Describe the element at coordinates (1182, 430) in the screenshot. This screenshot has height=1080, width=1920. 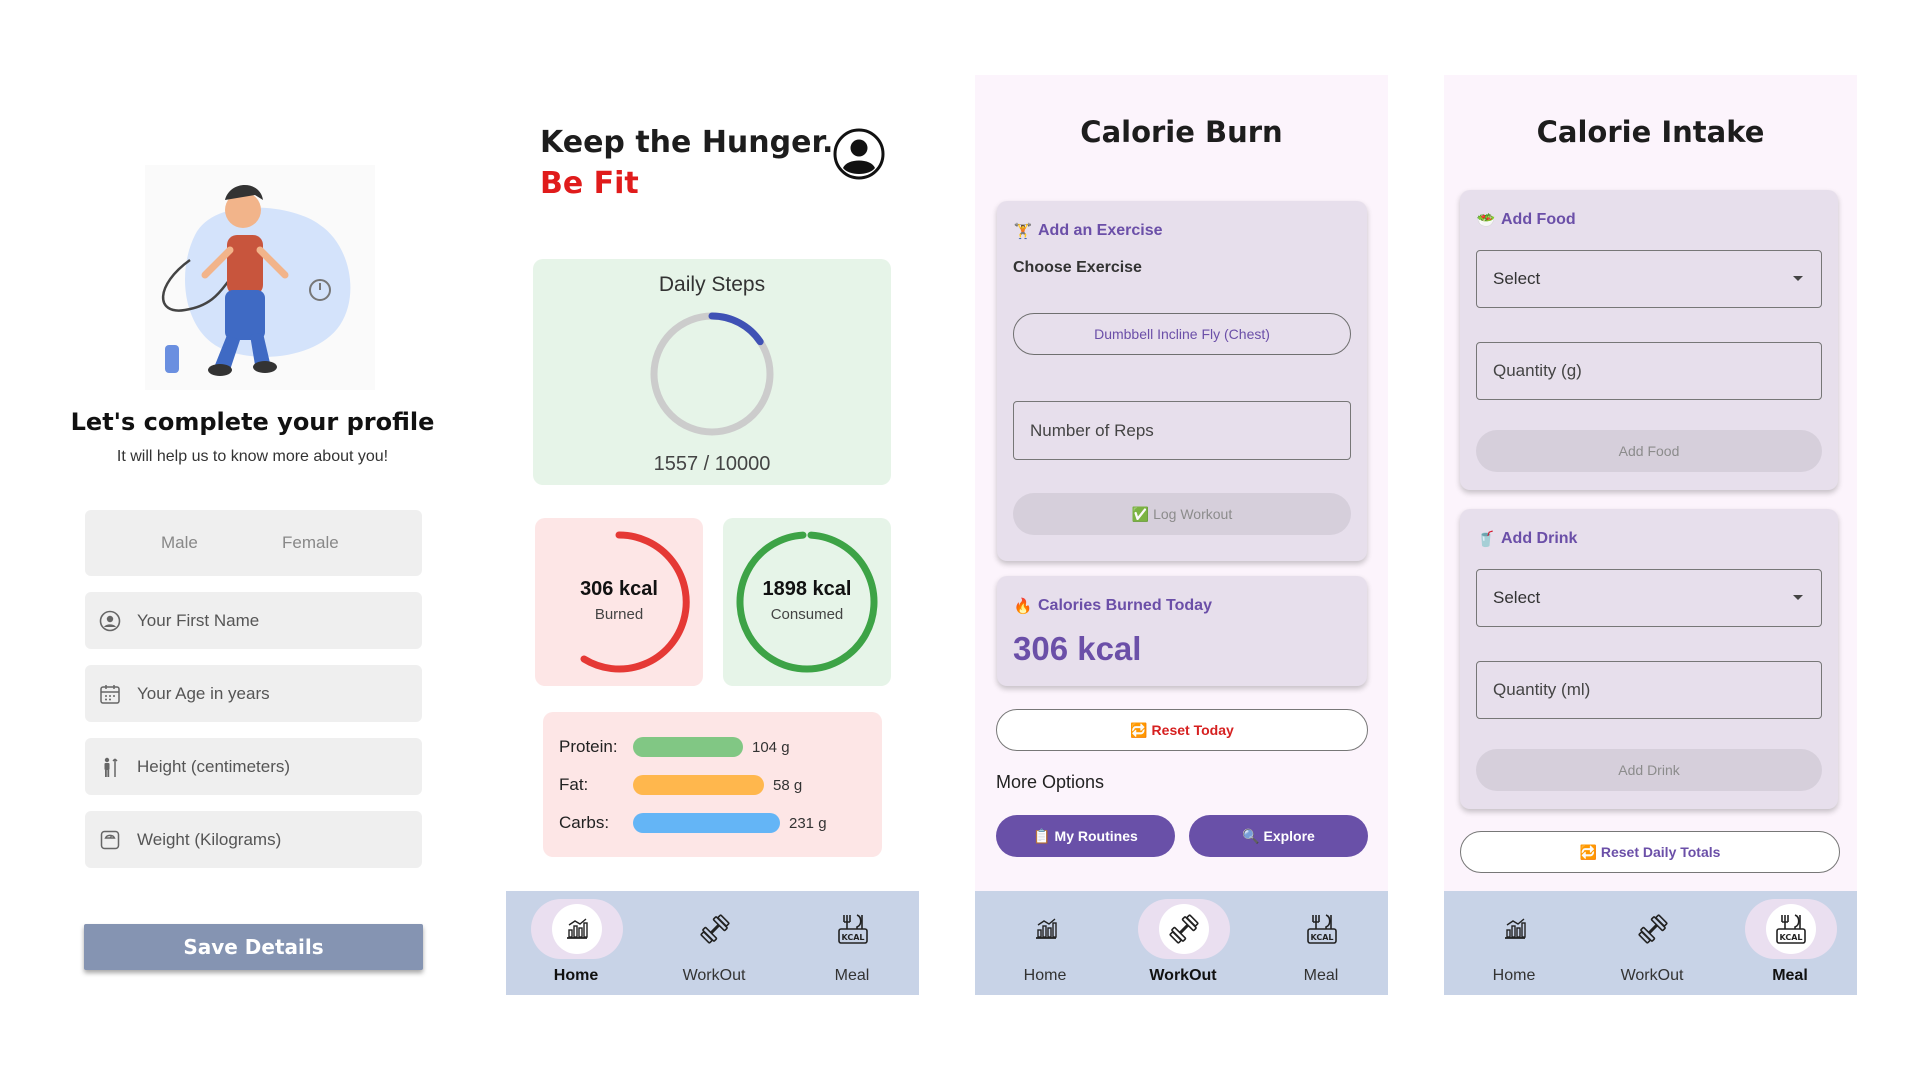
I see `reps-input: Number of Reps` at that location.